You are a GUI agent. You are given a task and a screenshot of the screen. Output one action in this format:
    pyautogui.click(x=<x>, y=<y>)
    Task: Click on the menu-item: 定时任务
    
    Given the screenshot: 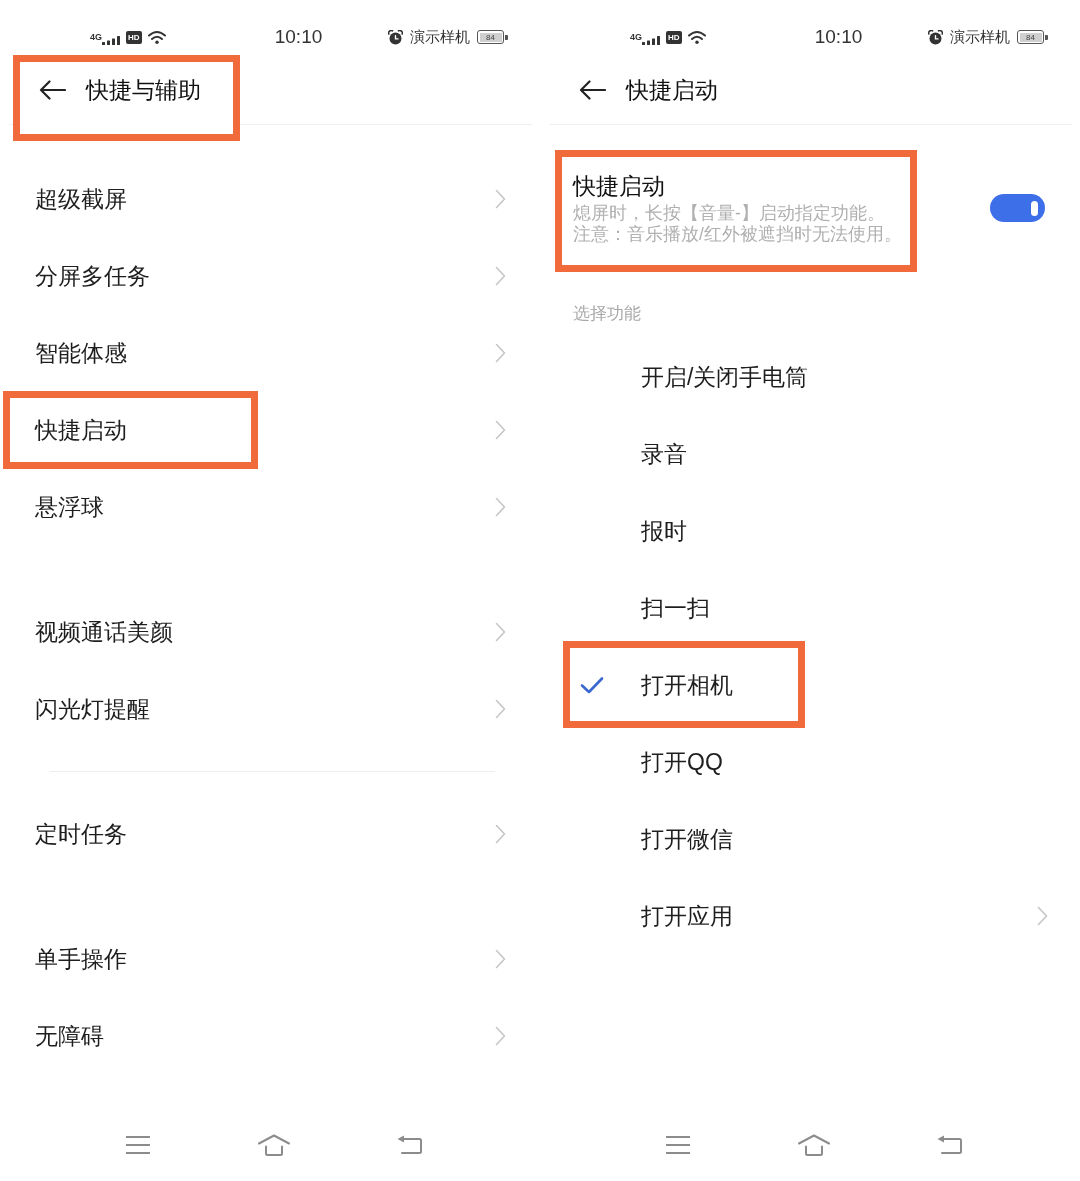 What is the action you would take?
    pyautogui.click(x=270, y=833)
    